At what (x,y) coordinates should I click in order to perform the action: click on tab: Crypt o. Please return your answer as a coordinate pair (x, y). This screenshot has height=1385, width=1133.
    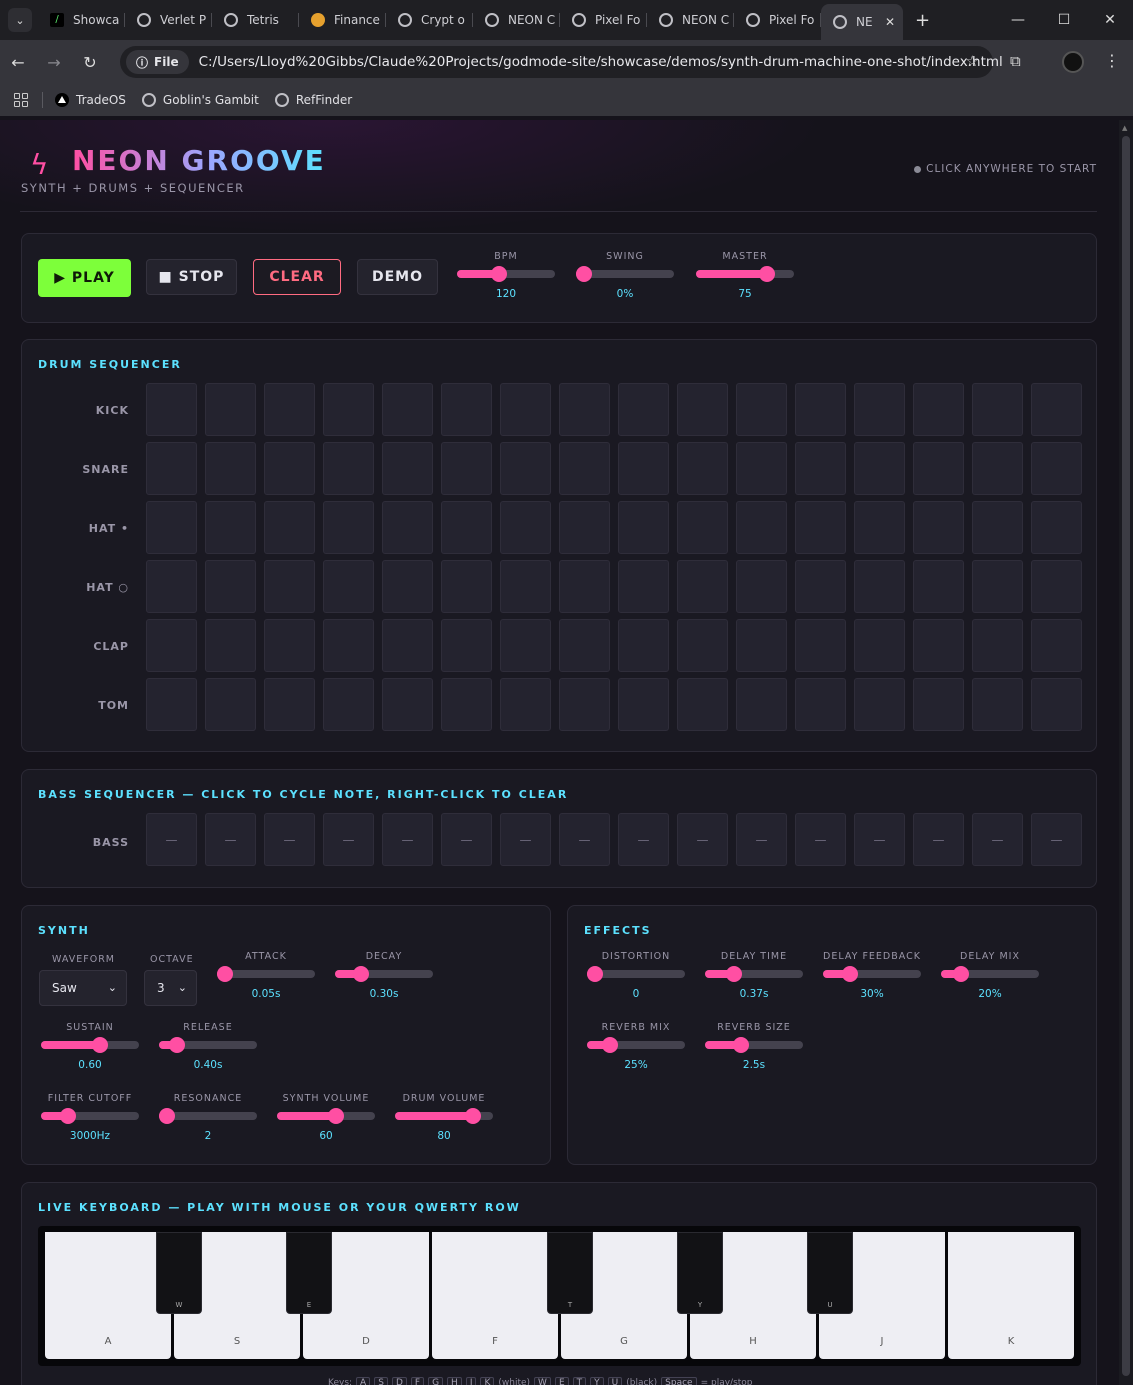
    Looking at the image, I should click on (429, 20).